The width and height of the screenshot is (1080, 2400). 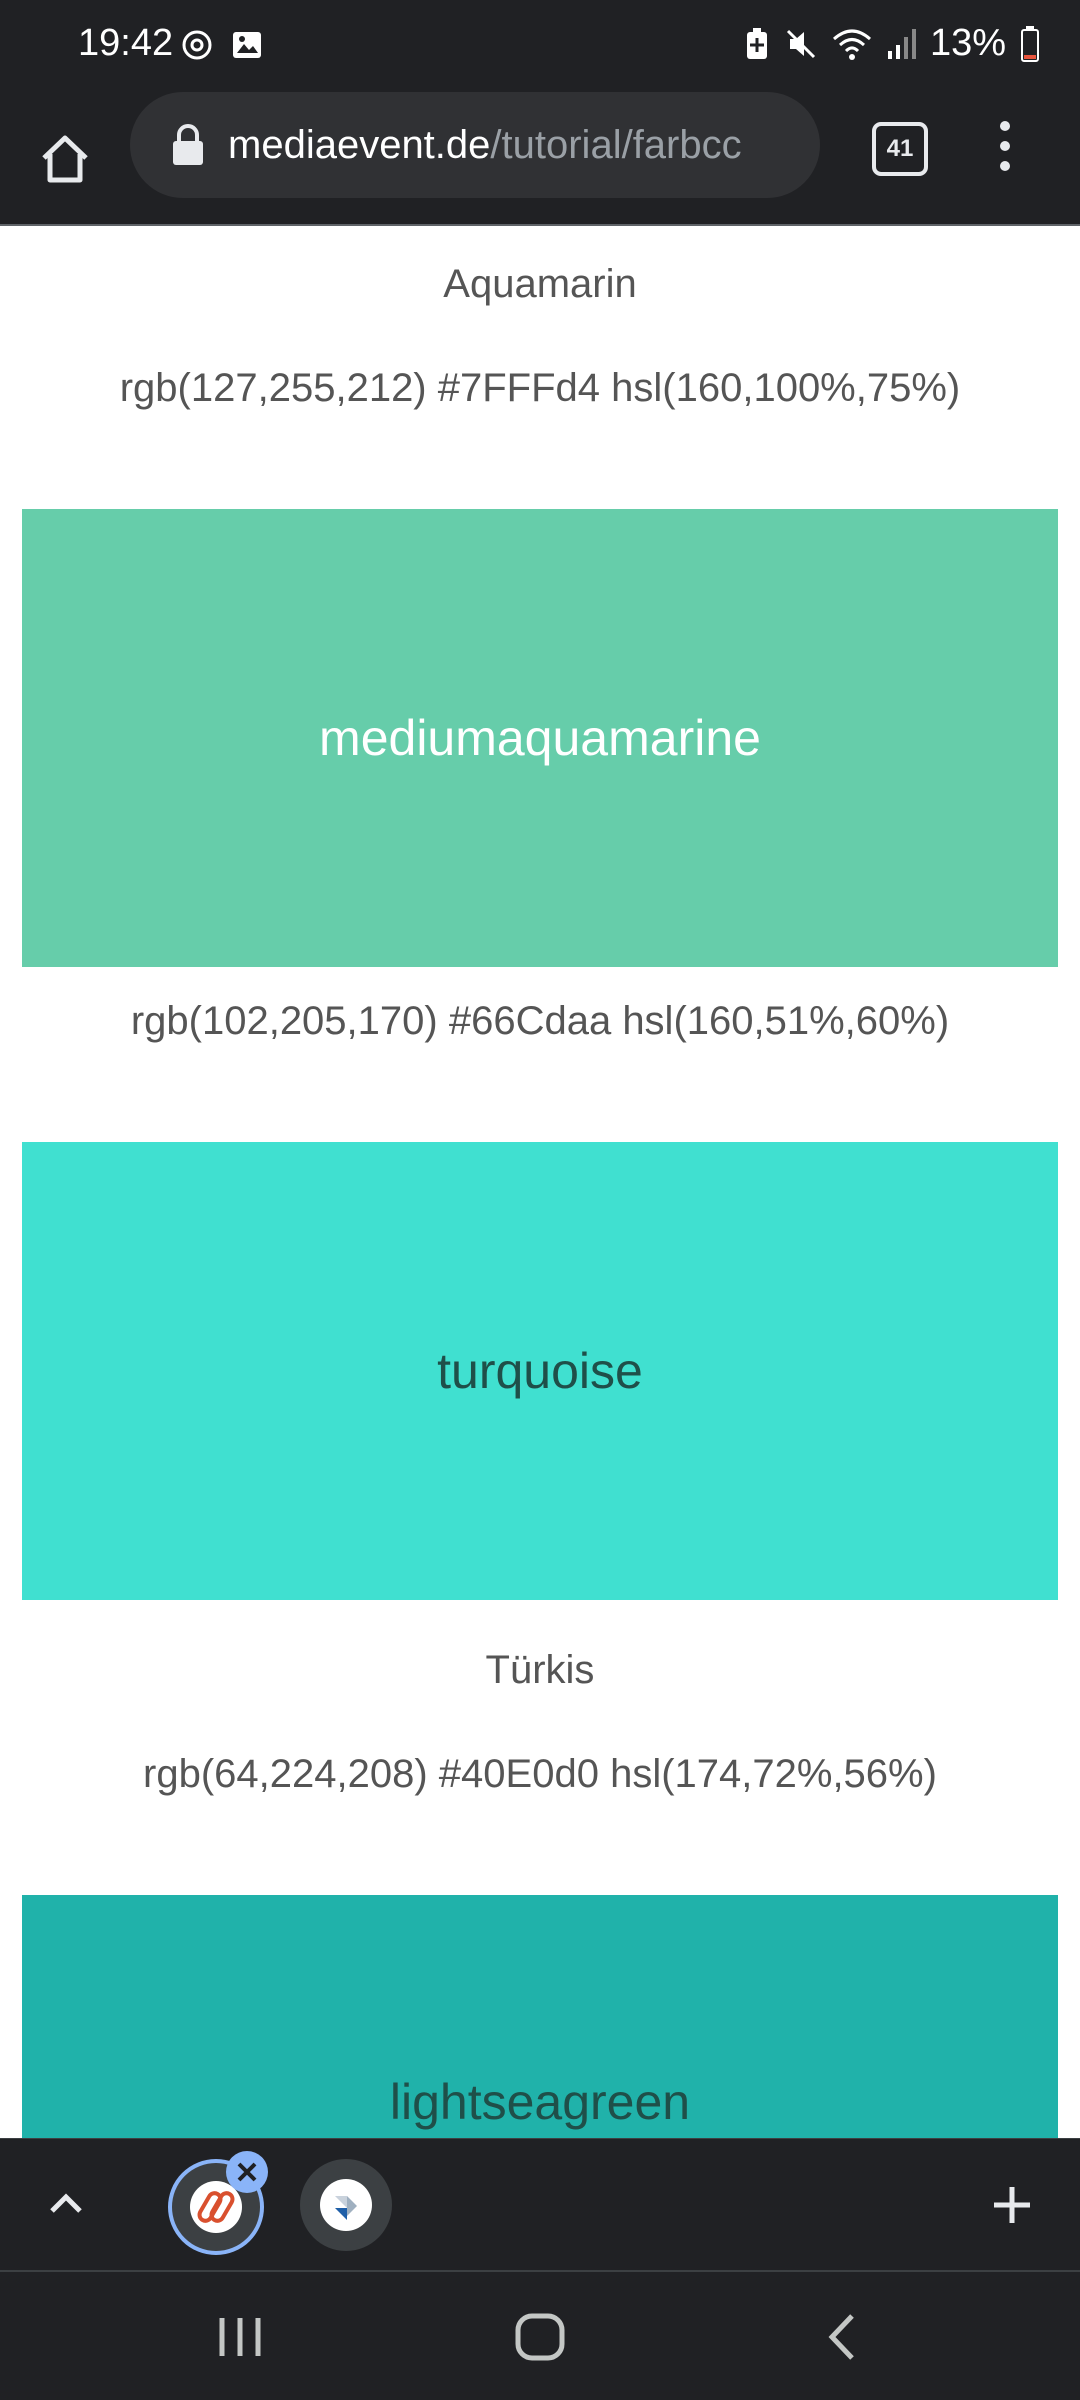 I want to click on close-tab-button, so click(x=247, y=2172).